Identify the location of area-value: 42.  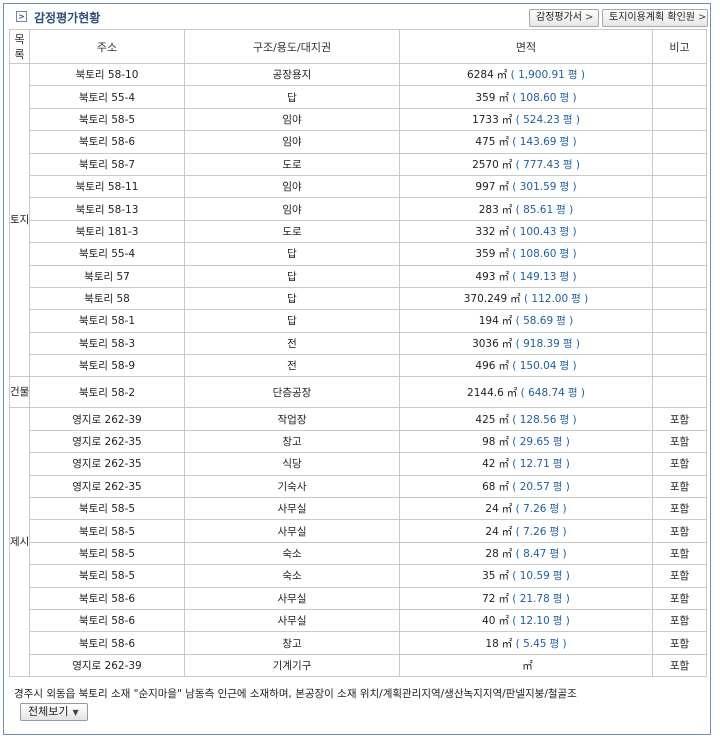
(489, 464).